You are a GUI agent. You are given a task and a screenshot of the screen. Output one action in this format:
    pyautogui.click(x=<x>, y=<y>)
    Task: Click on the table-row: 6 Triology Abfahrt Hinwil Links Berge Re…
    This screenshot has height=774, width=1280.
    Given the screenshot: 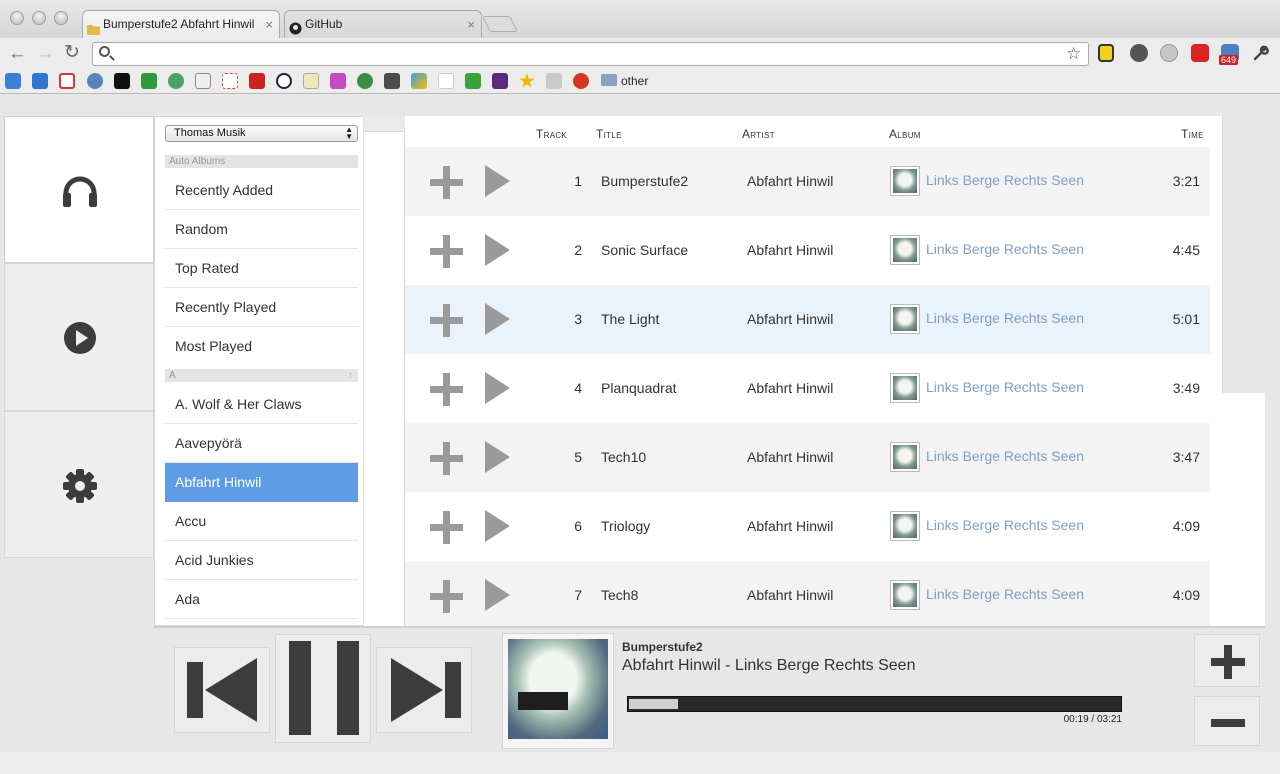 What is the action you would take?
    pyautogui.click(x=807, y=526)
    